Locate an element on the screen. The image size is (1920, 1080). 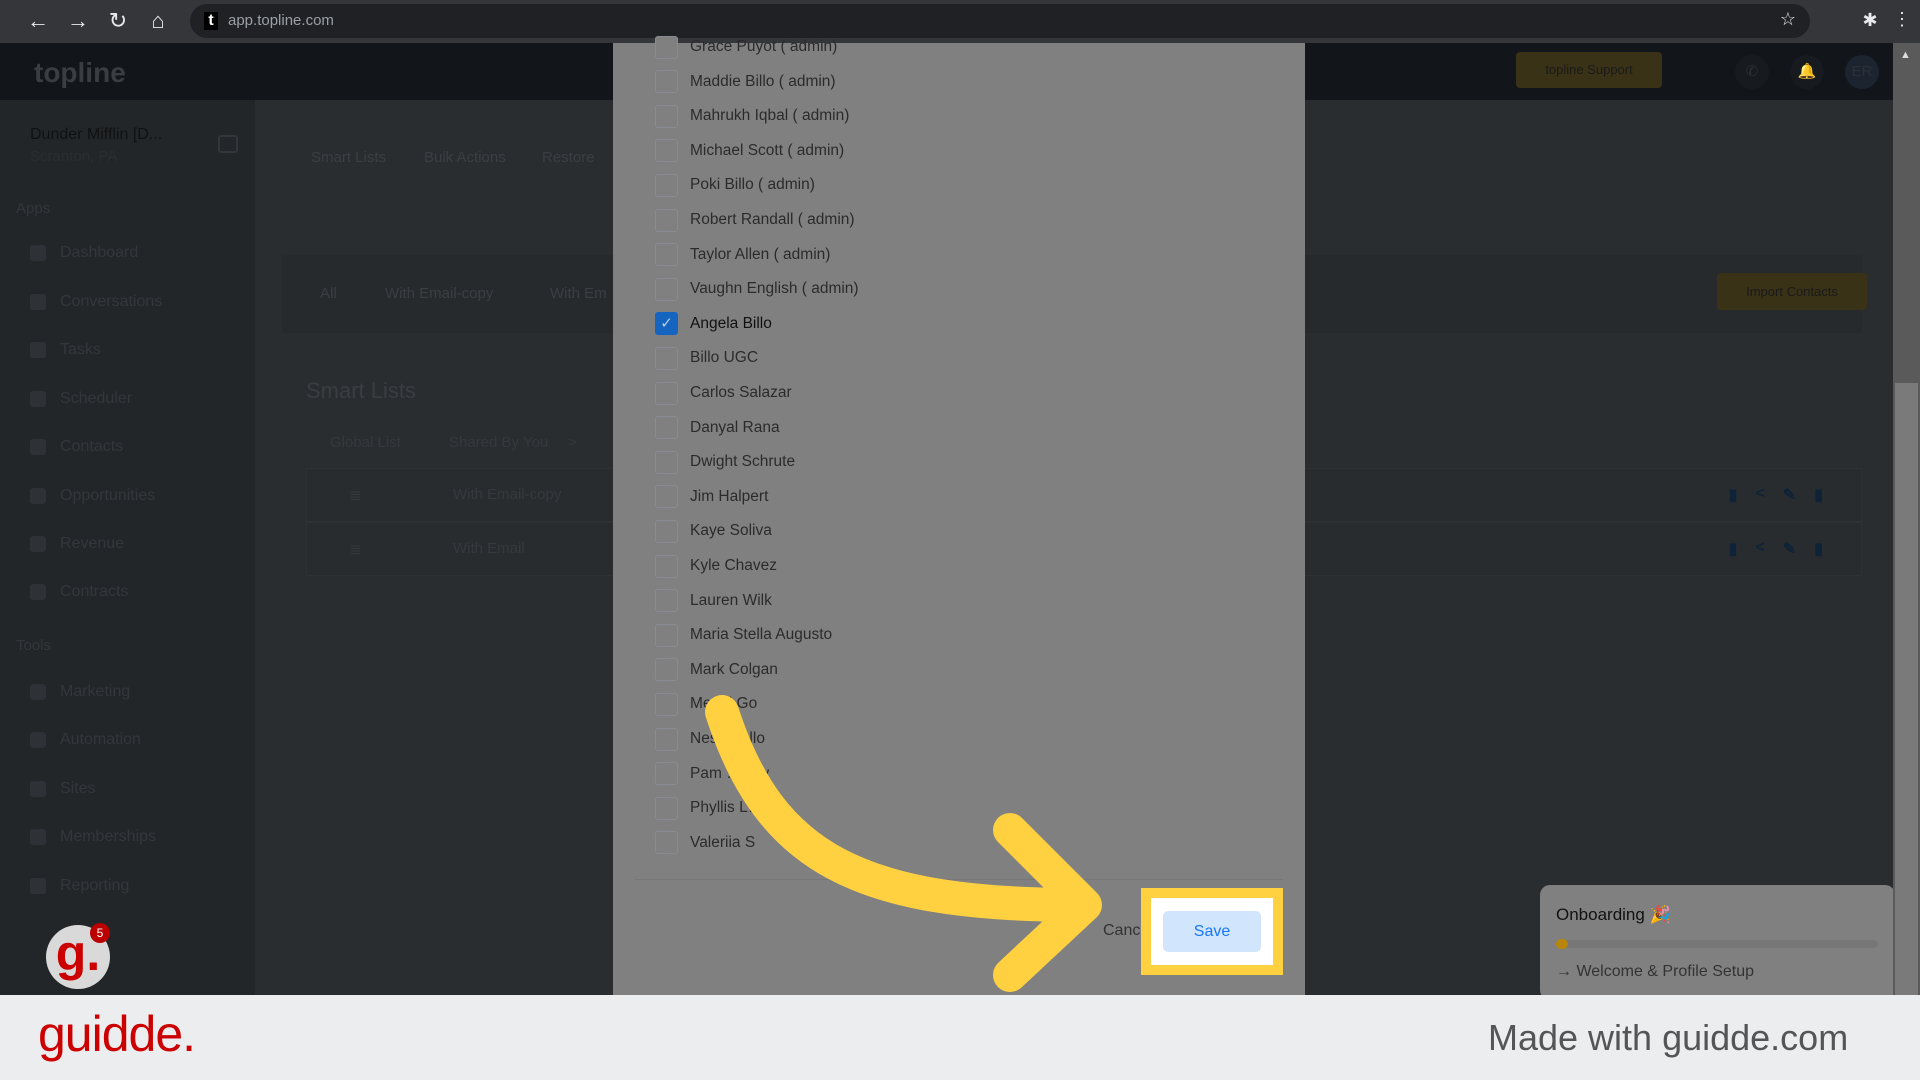
scroll-up-icon: ▲ is located at coordinates (1905, 55).